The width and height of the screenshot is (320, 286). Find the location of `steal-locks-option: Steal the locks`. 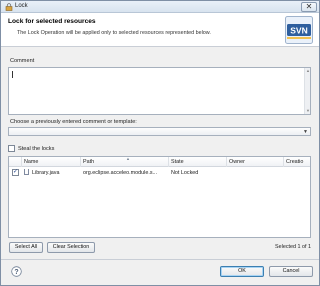

steal-locks-option: Steal the locks is located at coordinates (31, 149).